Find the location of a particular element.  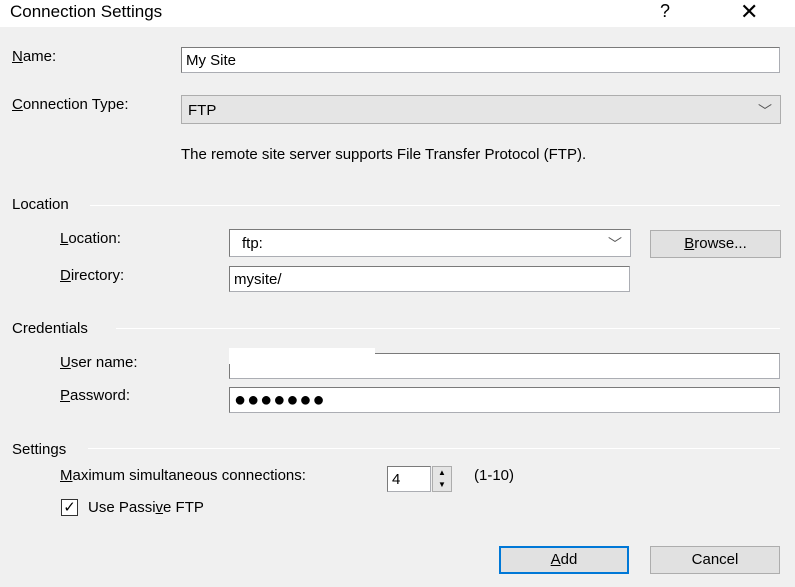

redaction is located at coordinates (302, 356).